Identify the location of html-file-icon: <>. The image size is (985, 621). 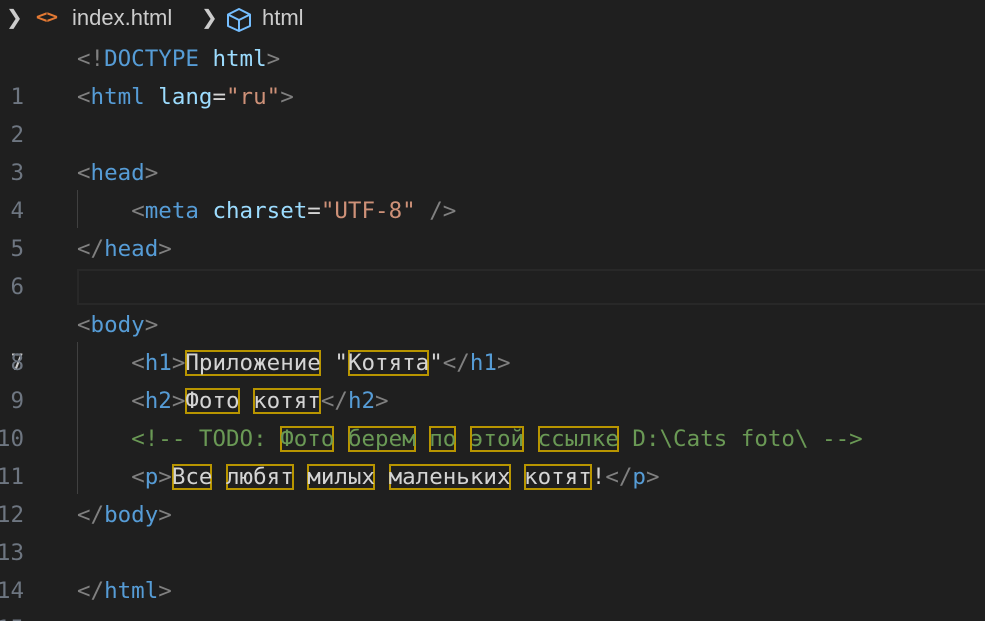
(47, 17).